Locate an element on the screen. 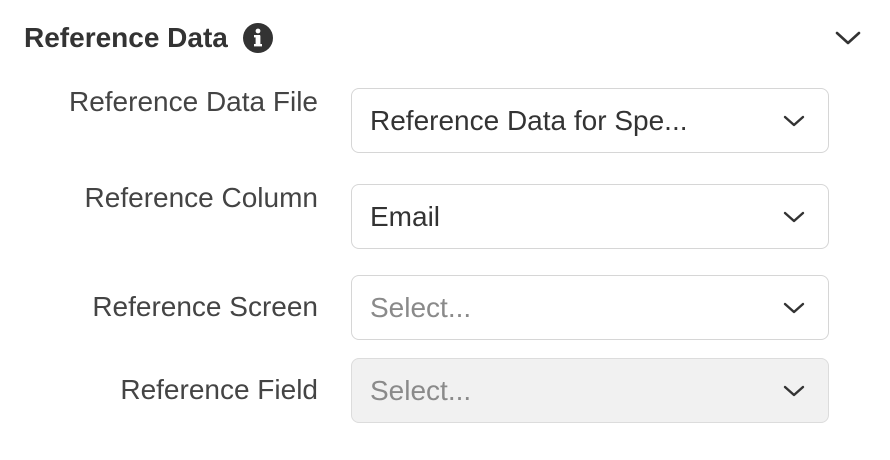 Image resolution: width=890 pixels, height=460 pixels. section-header: Reference Data is located at coordinates (450, 38).